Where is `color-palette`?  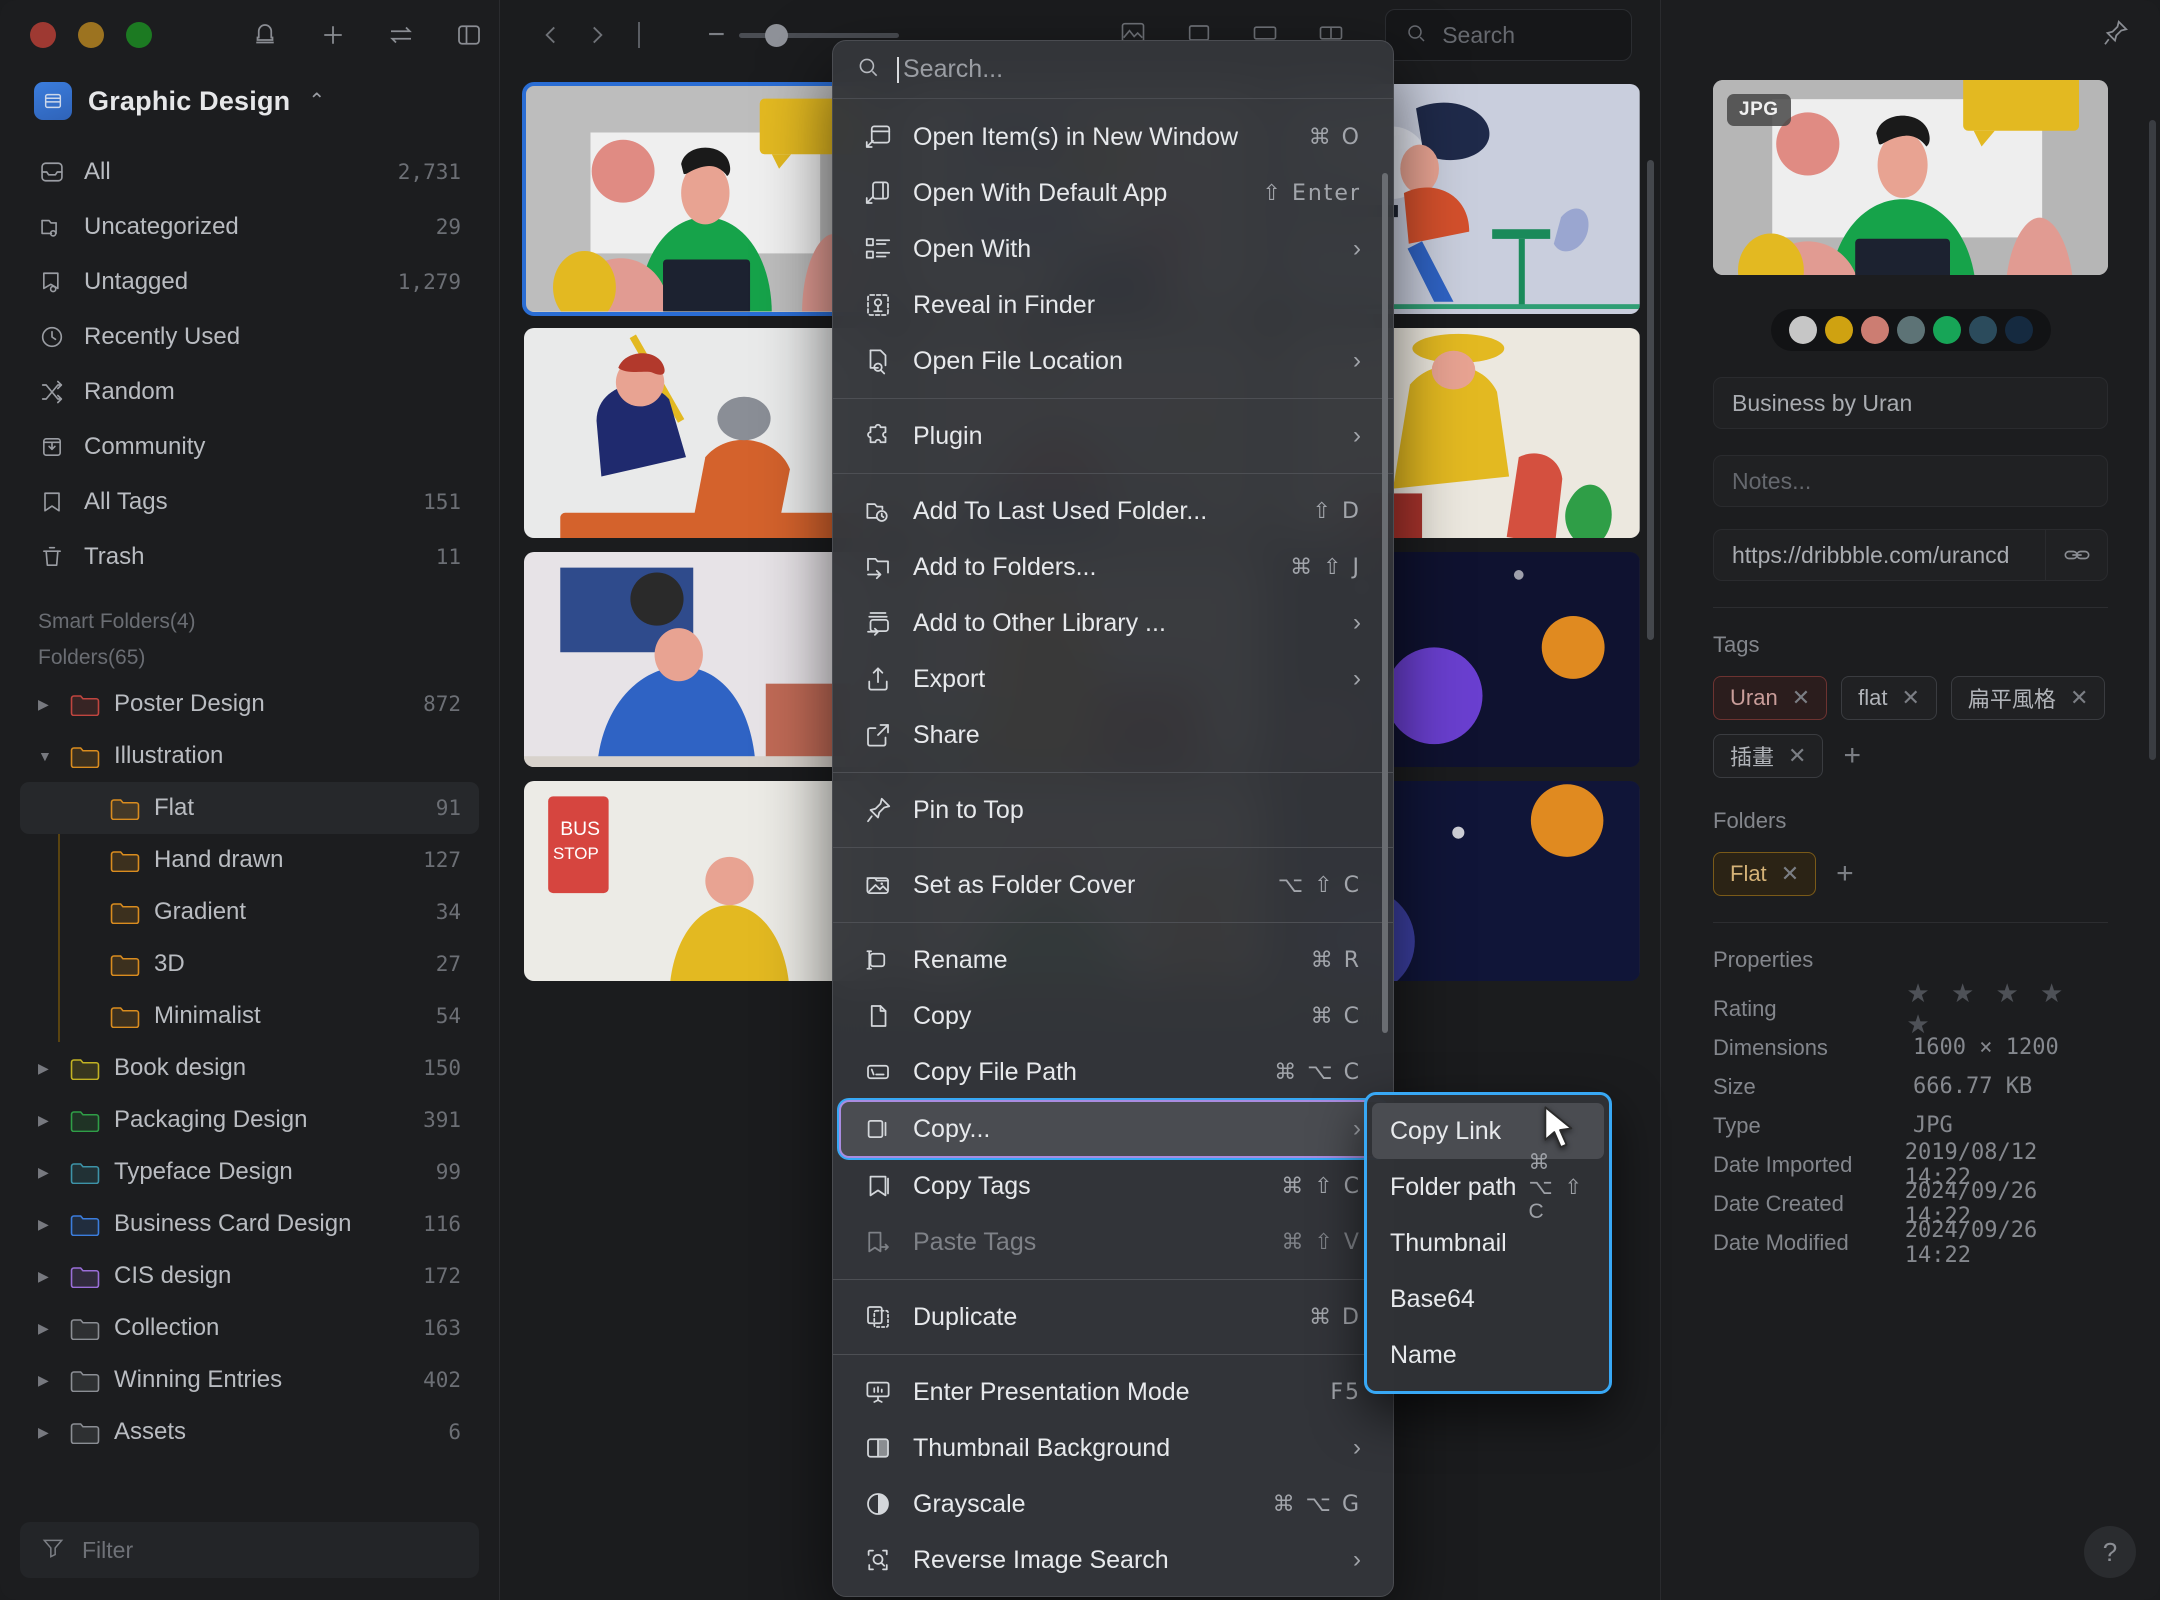 color-palette is located at coordinates (1910, 330).